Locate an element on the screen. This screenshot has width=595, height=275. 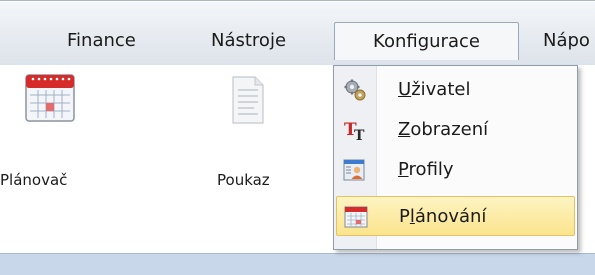
menu-konfigurace: Konfigurace is located at coordinates (426, 41).